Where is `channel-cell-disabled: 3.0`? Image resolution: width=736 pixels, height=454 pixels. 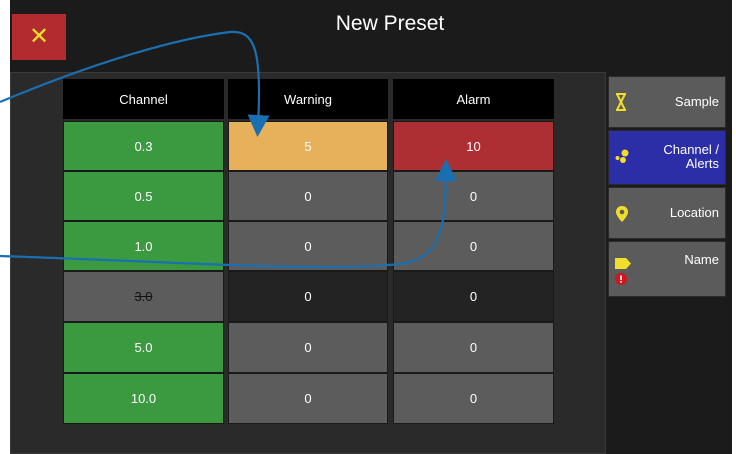 channel-cell-disabled: 3.0 is located at coordinates (143, 296).